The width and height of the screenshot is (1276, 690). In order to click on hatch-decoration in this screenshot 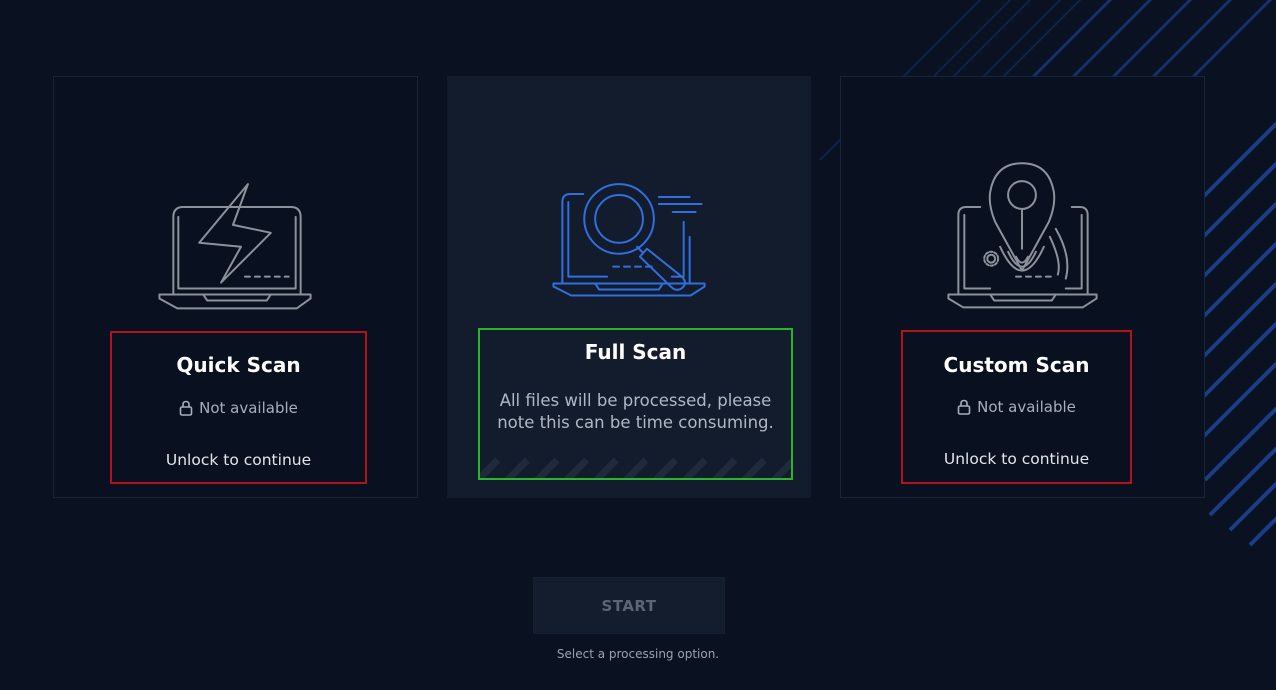, I will do `click(635, 467)`.